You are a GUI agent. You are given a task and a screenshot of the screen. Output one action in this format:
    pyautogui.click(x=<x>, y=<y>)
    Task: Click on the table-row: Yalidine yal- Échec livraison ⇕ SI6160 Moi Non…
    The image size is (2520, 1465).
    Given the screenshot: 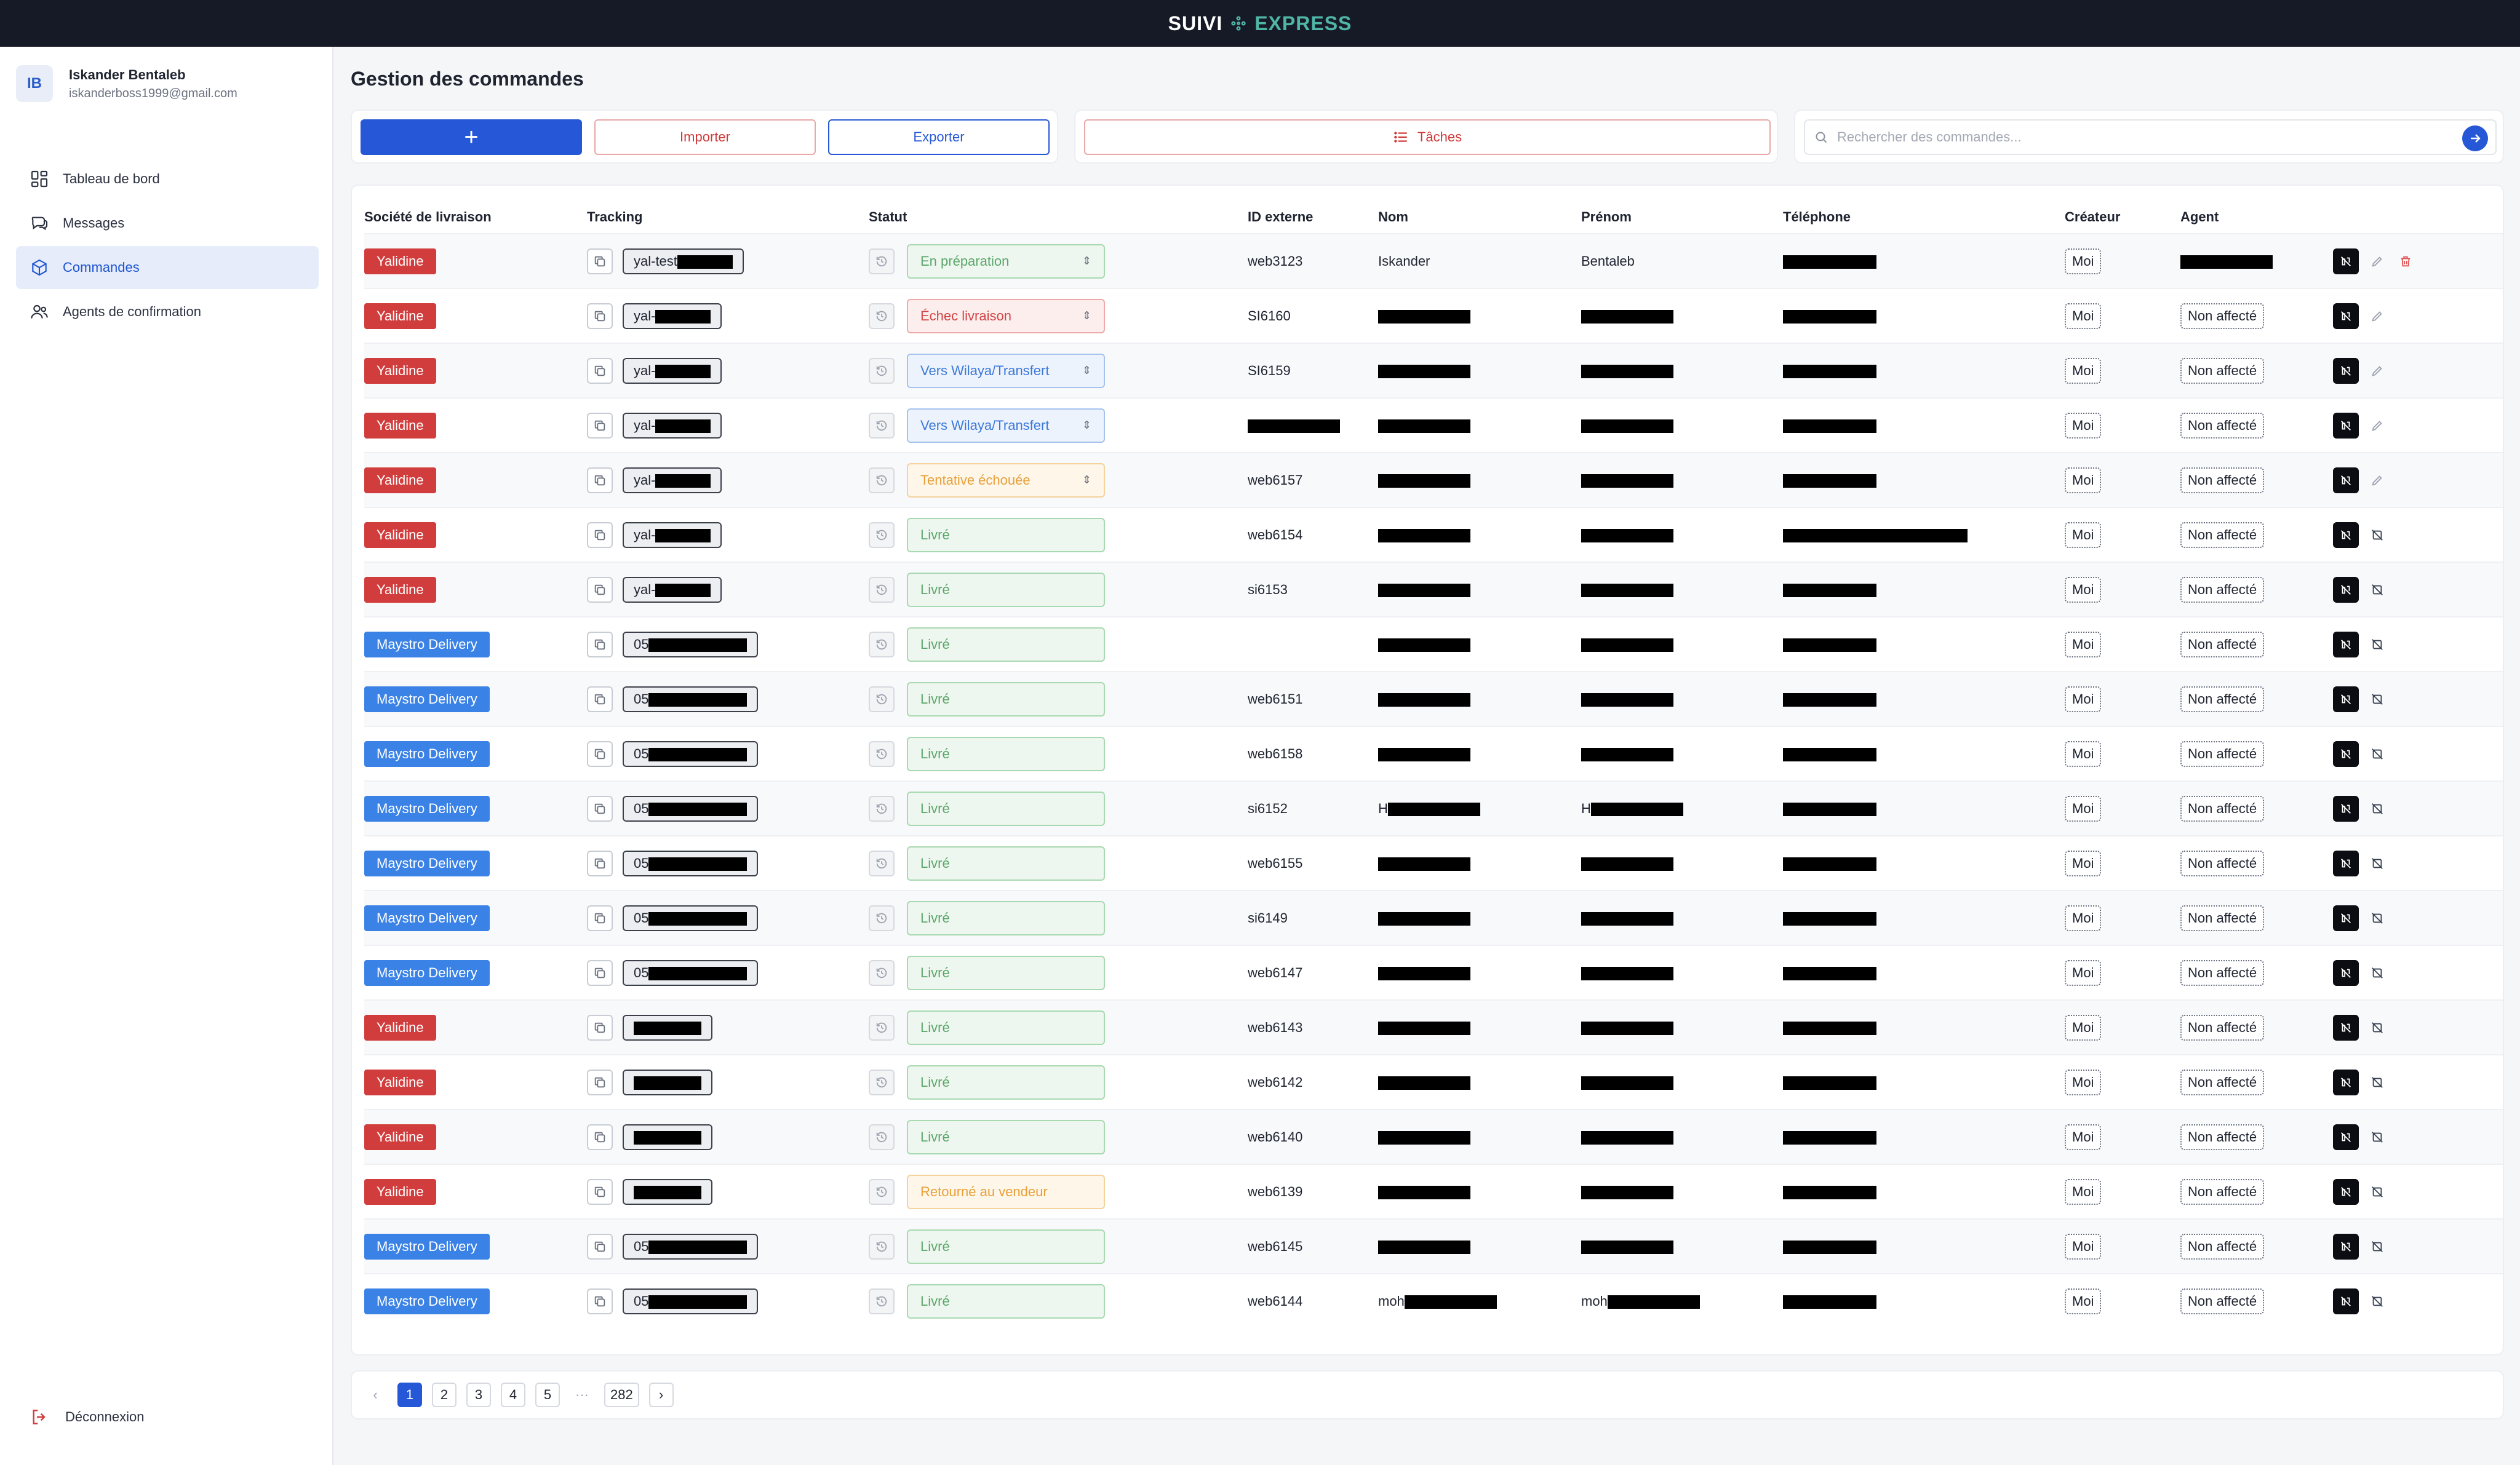 What is the action you would take?
    pyautogui.click(x=1433, y=315)
    